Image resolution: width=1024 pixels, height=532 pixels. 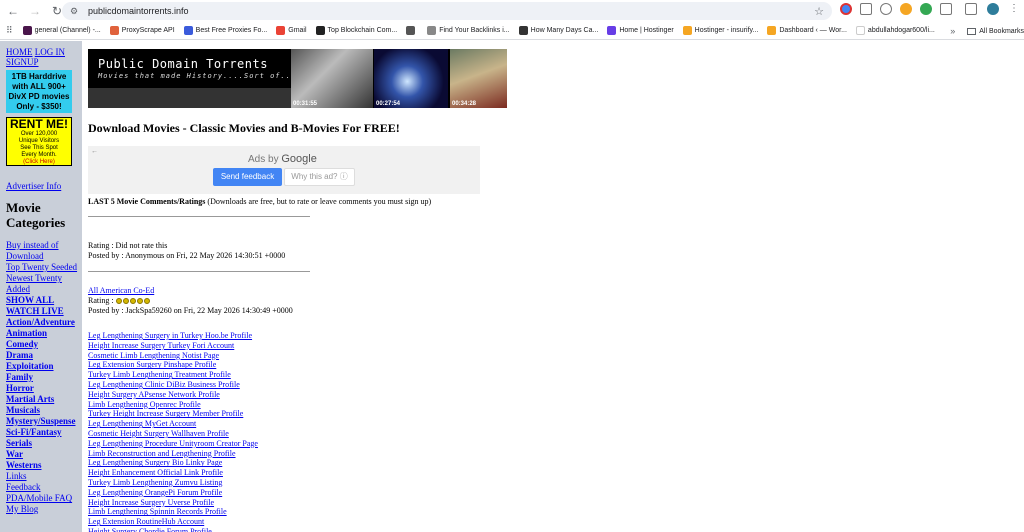 I want to click on why-this-ad-button: Why this ad? ⓘ, so click(x=319, y=177).